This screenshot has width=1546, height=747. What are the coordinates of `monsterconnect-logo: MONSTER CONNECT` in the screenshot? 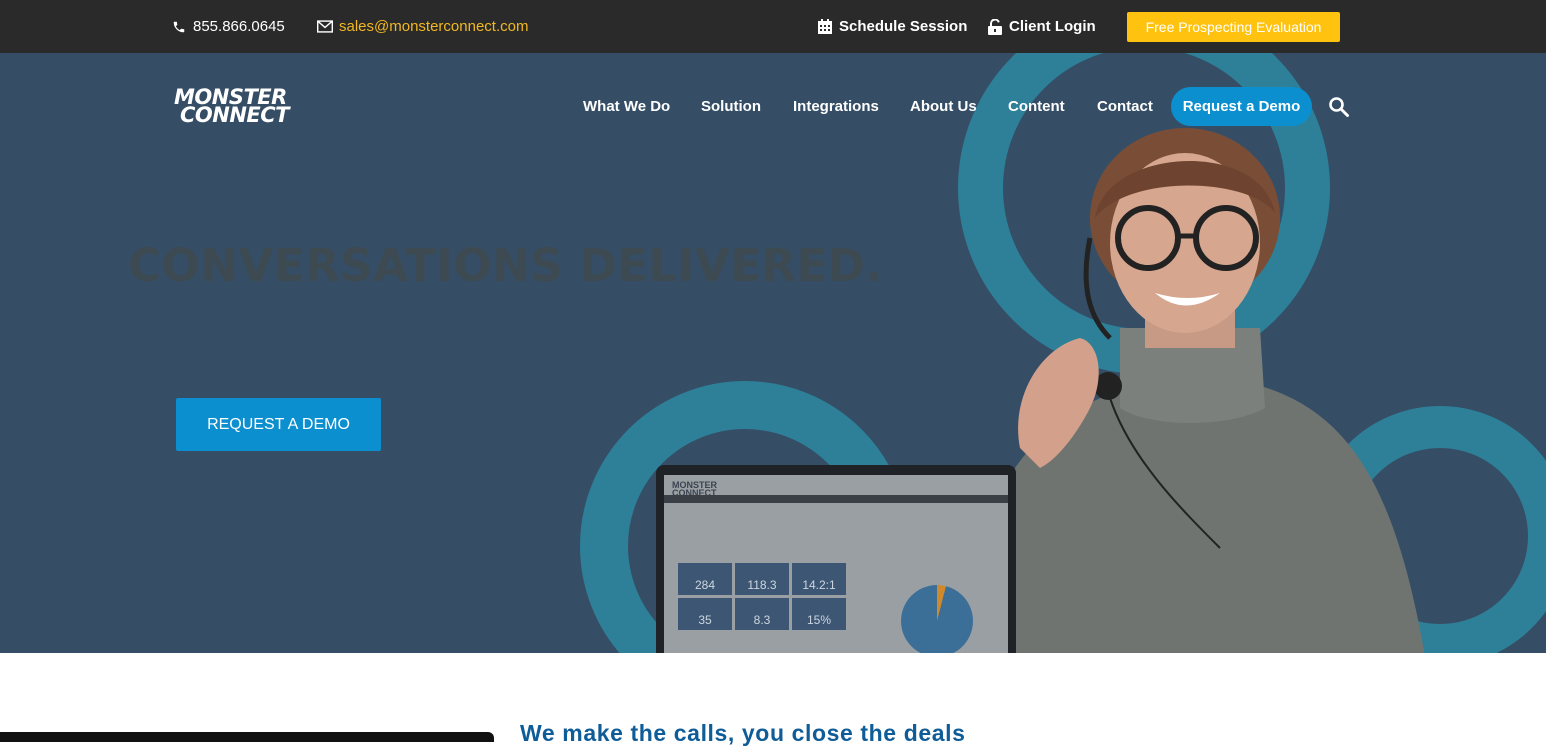 It's located at (254, 107).